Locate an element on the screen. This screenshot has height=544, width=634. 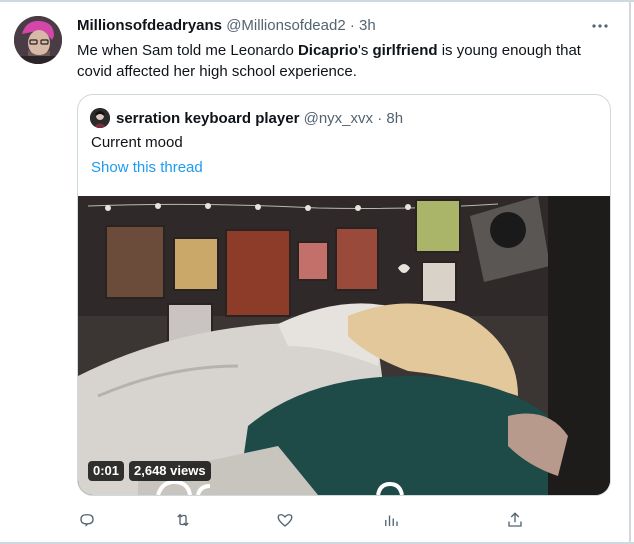
tweet-text-highlight: Dicaprio is located at coordinates (327, 50).